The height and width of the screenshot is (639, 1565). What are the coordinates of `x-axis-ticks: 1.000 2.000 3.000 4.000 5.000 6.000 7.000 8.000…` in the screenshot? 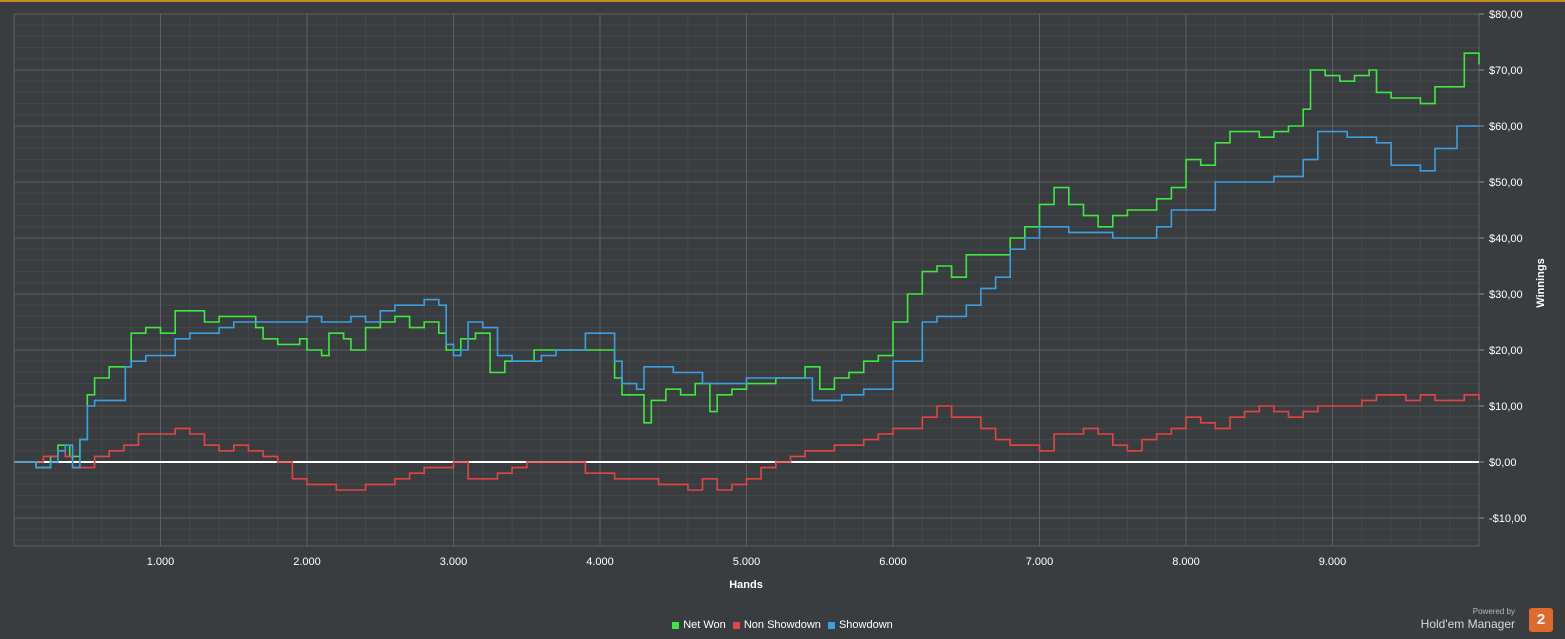 It's located at (747, 562).